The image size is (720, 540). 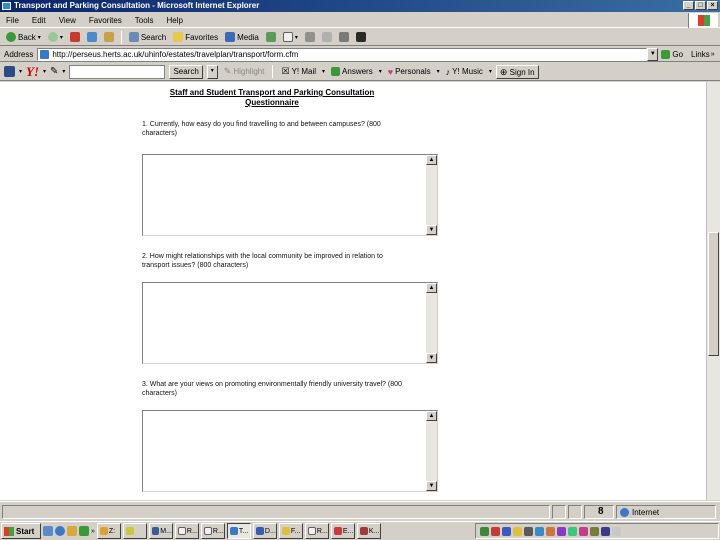 What do you see at coordinates (144, 20) in the screenshot?
I see `menu-tools: Tools` at bounding box center [144, 20].